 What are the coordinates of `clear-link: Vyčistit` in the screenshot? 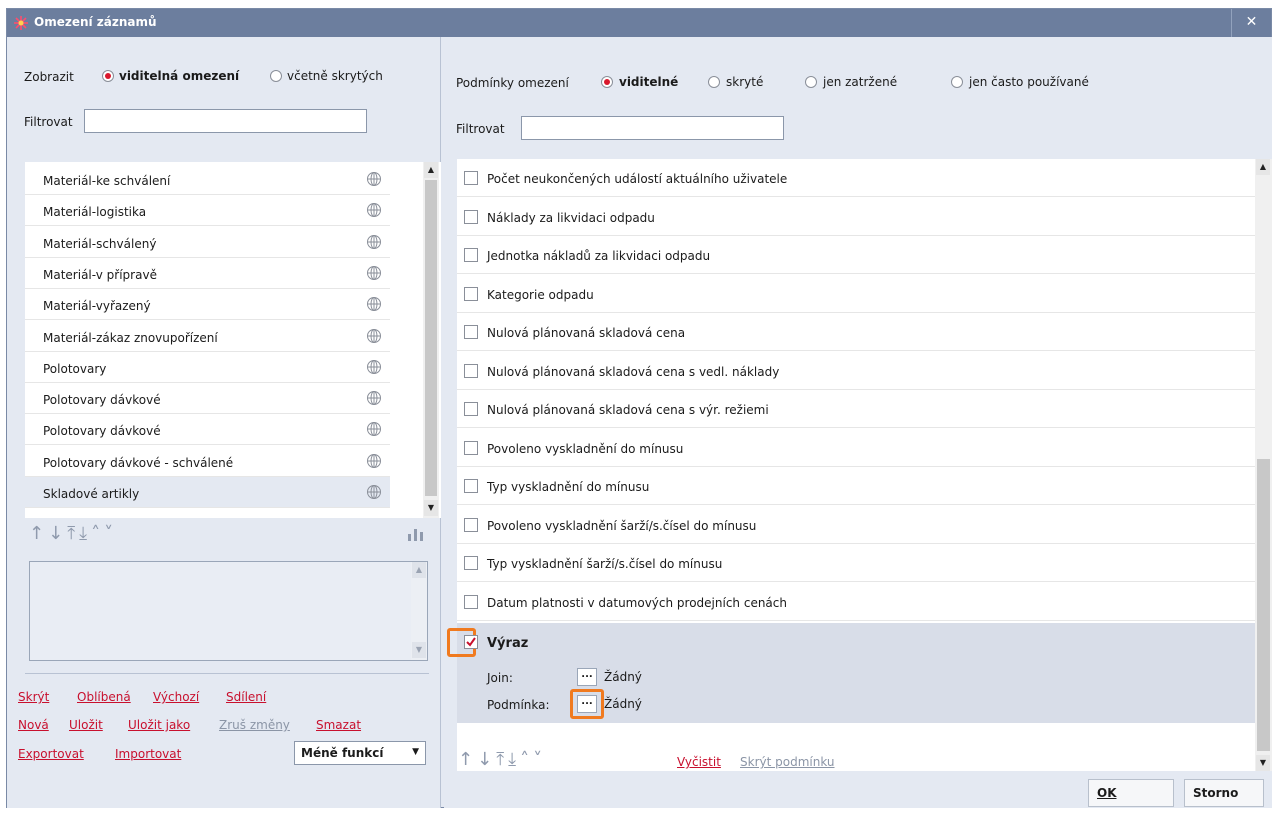 It's located at (699, 762).